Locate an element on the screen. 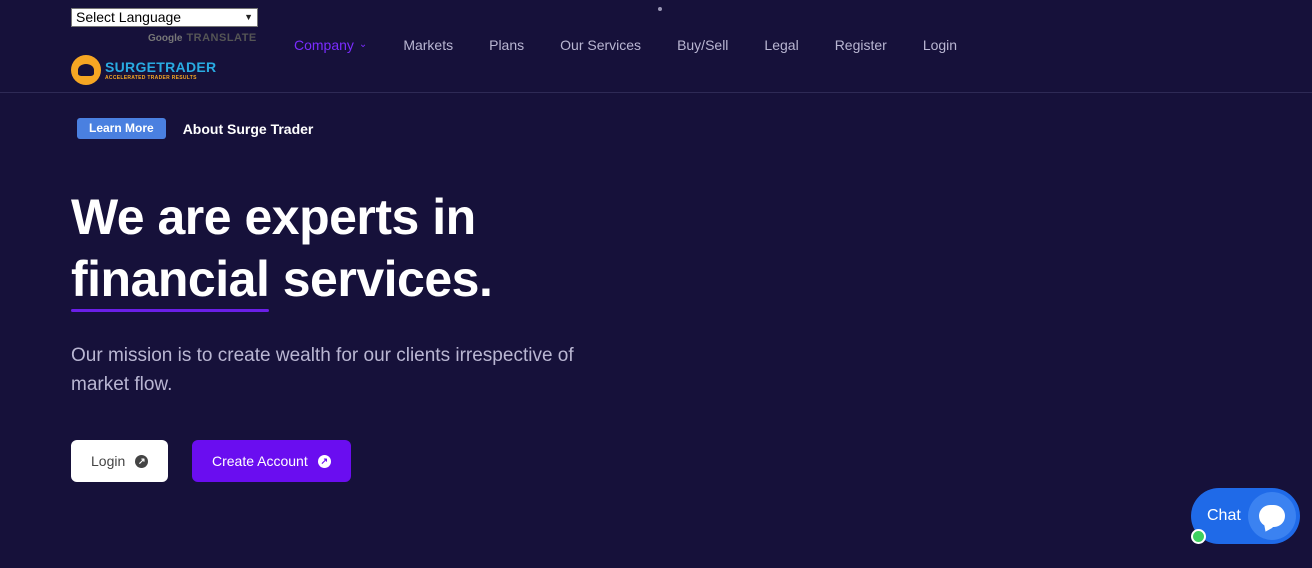 This screenshot has width=1312, height=568. online-status-indicator is located at coordinates (1198, 536).